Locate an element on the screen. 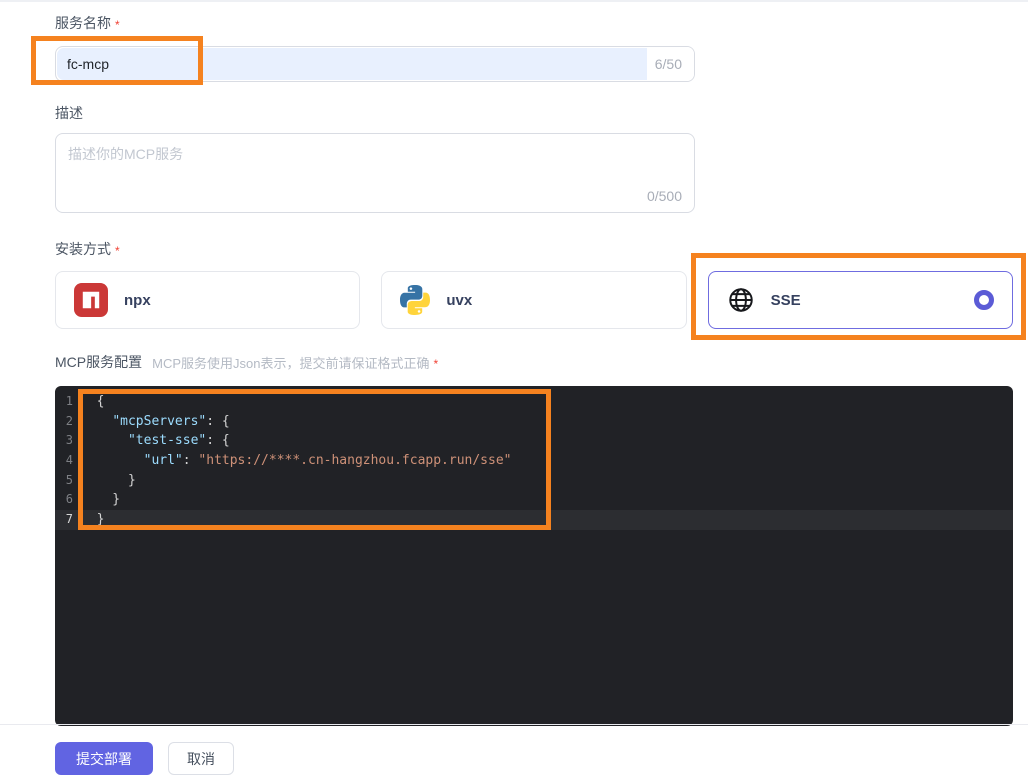 The height and width of the screenshot is (780, 1028). service-name-field: 6/50 is located at coordinates (375, 64).